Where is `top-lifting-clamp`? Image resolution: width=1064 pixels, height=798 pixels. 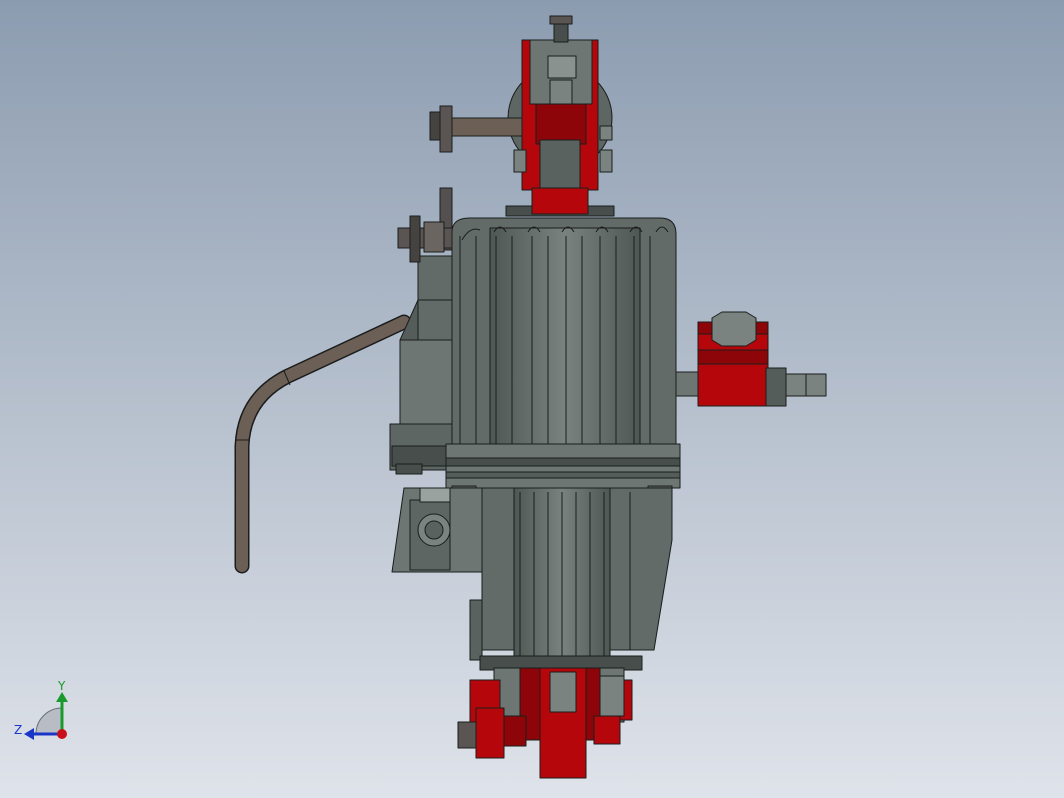 top-lifting-clamp is located at coordinates (560, 116).